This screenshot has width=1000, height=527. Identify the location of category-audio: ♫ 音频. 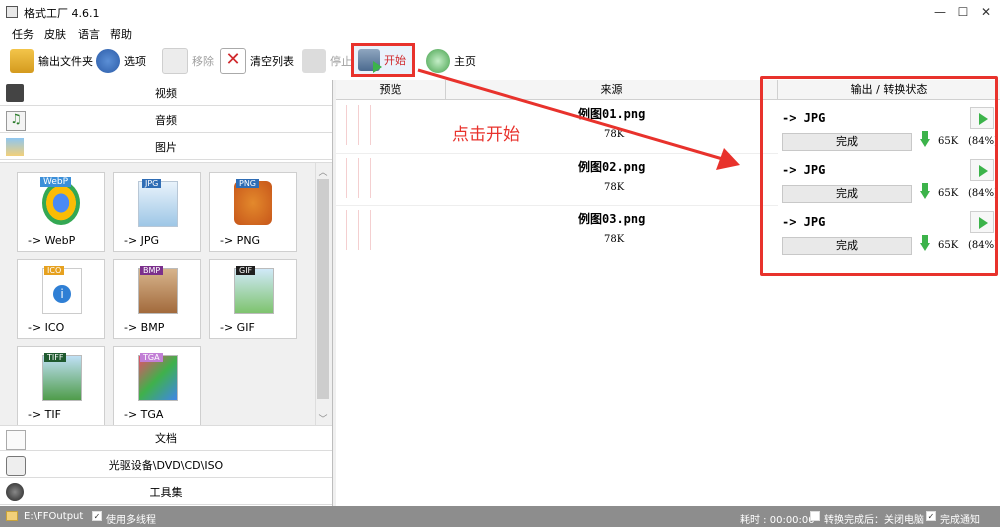
(166, 120).